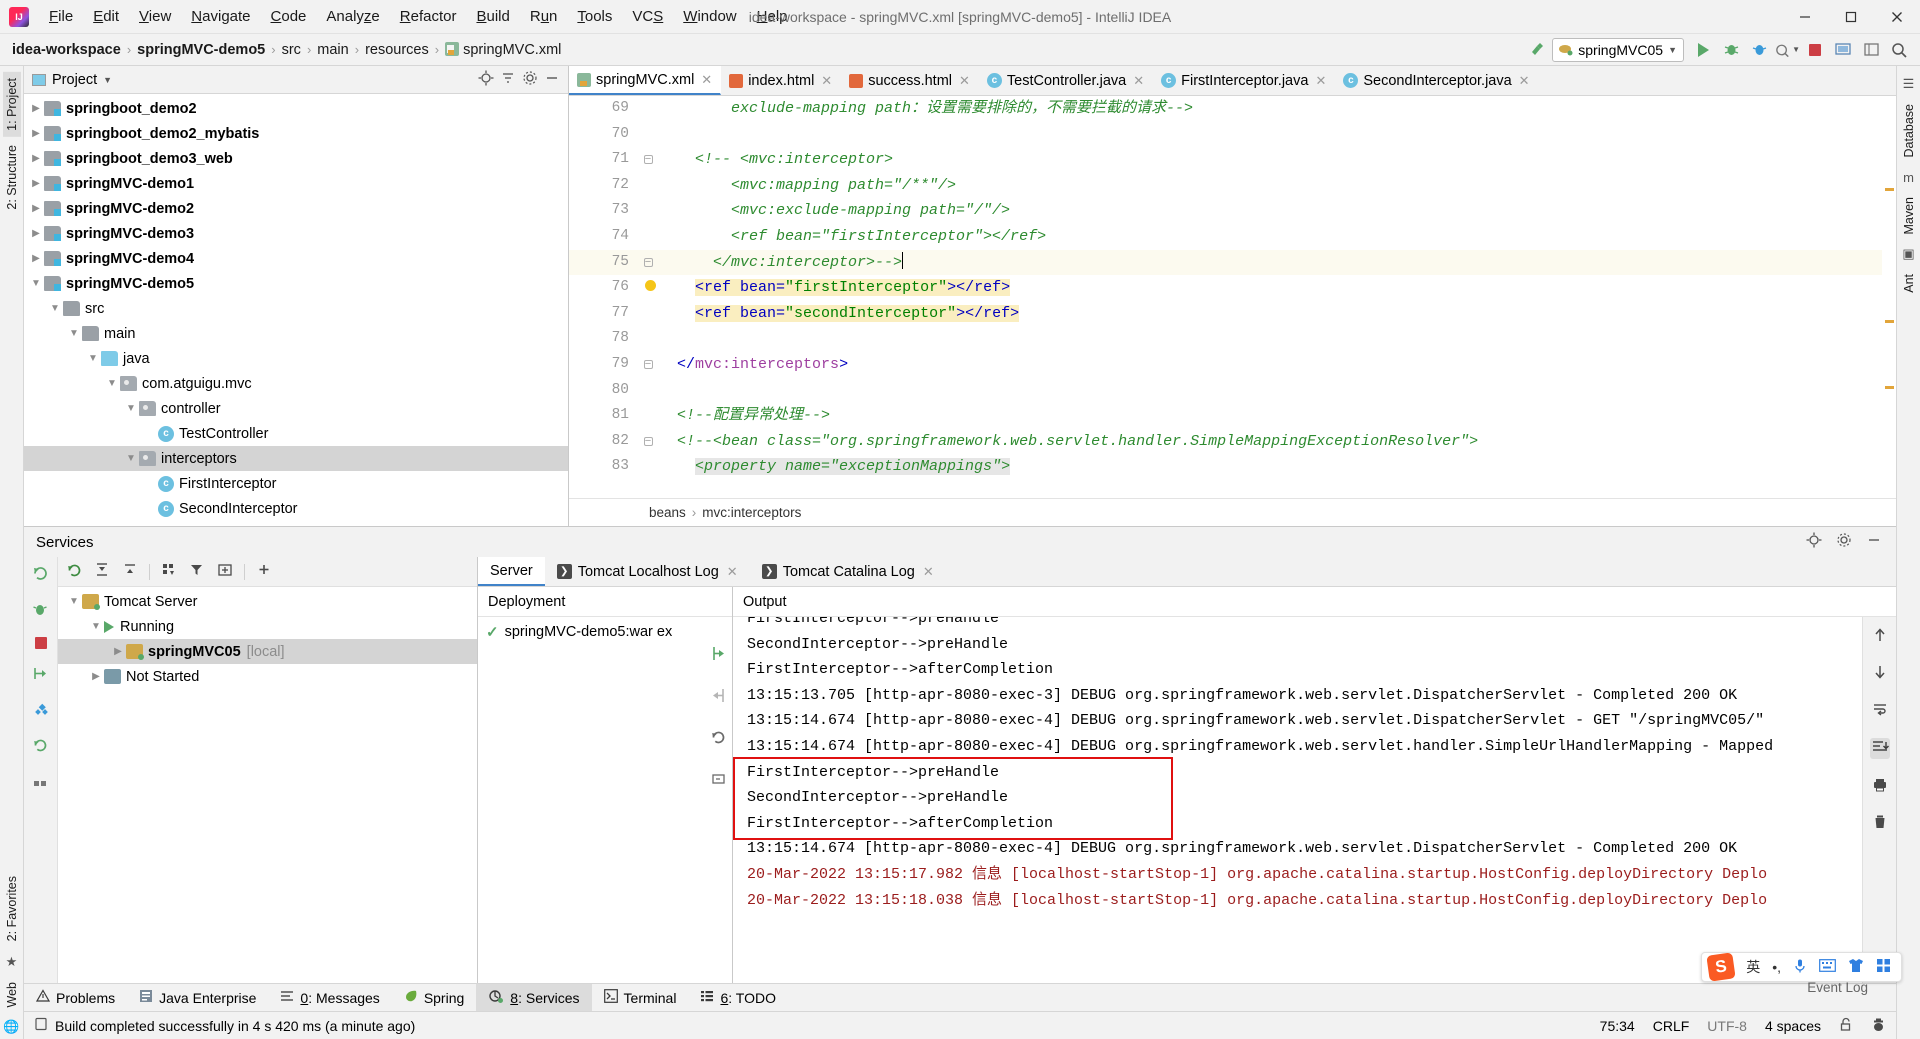 This screenshot has height=1039, width=1920. Describe the element at coordinates (102, 571) in the screenshot. I see `expand-all-icon` at that location.